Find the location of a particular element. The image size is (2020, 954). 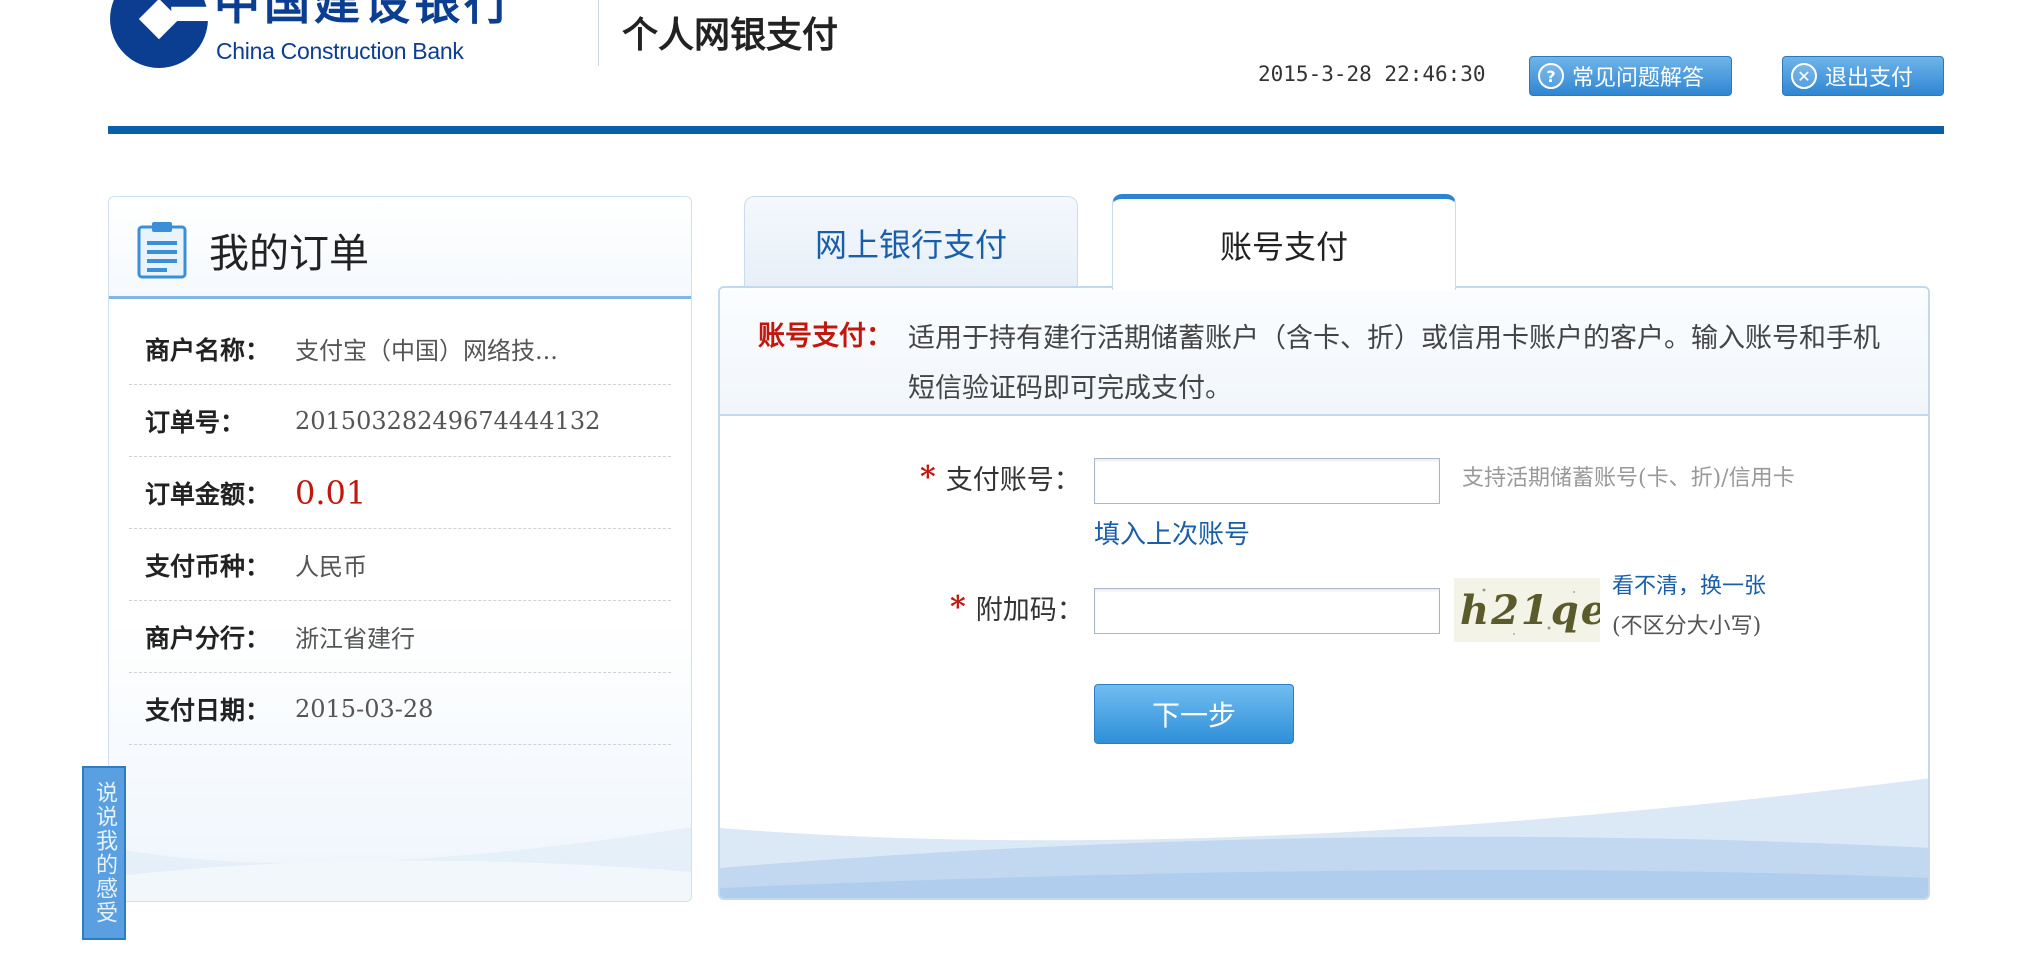

order-row-branch: 商户分行： 浙江省建行 is located at coordinates (400, 637).